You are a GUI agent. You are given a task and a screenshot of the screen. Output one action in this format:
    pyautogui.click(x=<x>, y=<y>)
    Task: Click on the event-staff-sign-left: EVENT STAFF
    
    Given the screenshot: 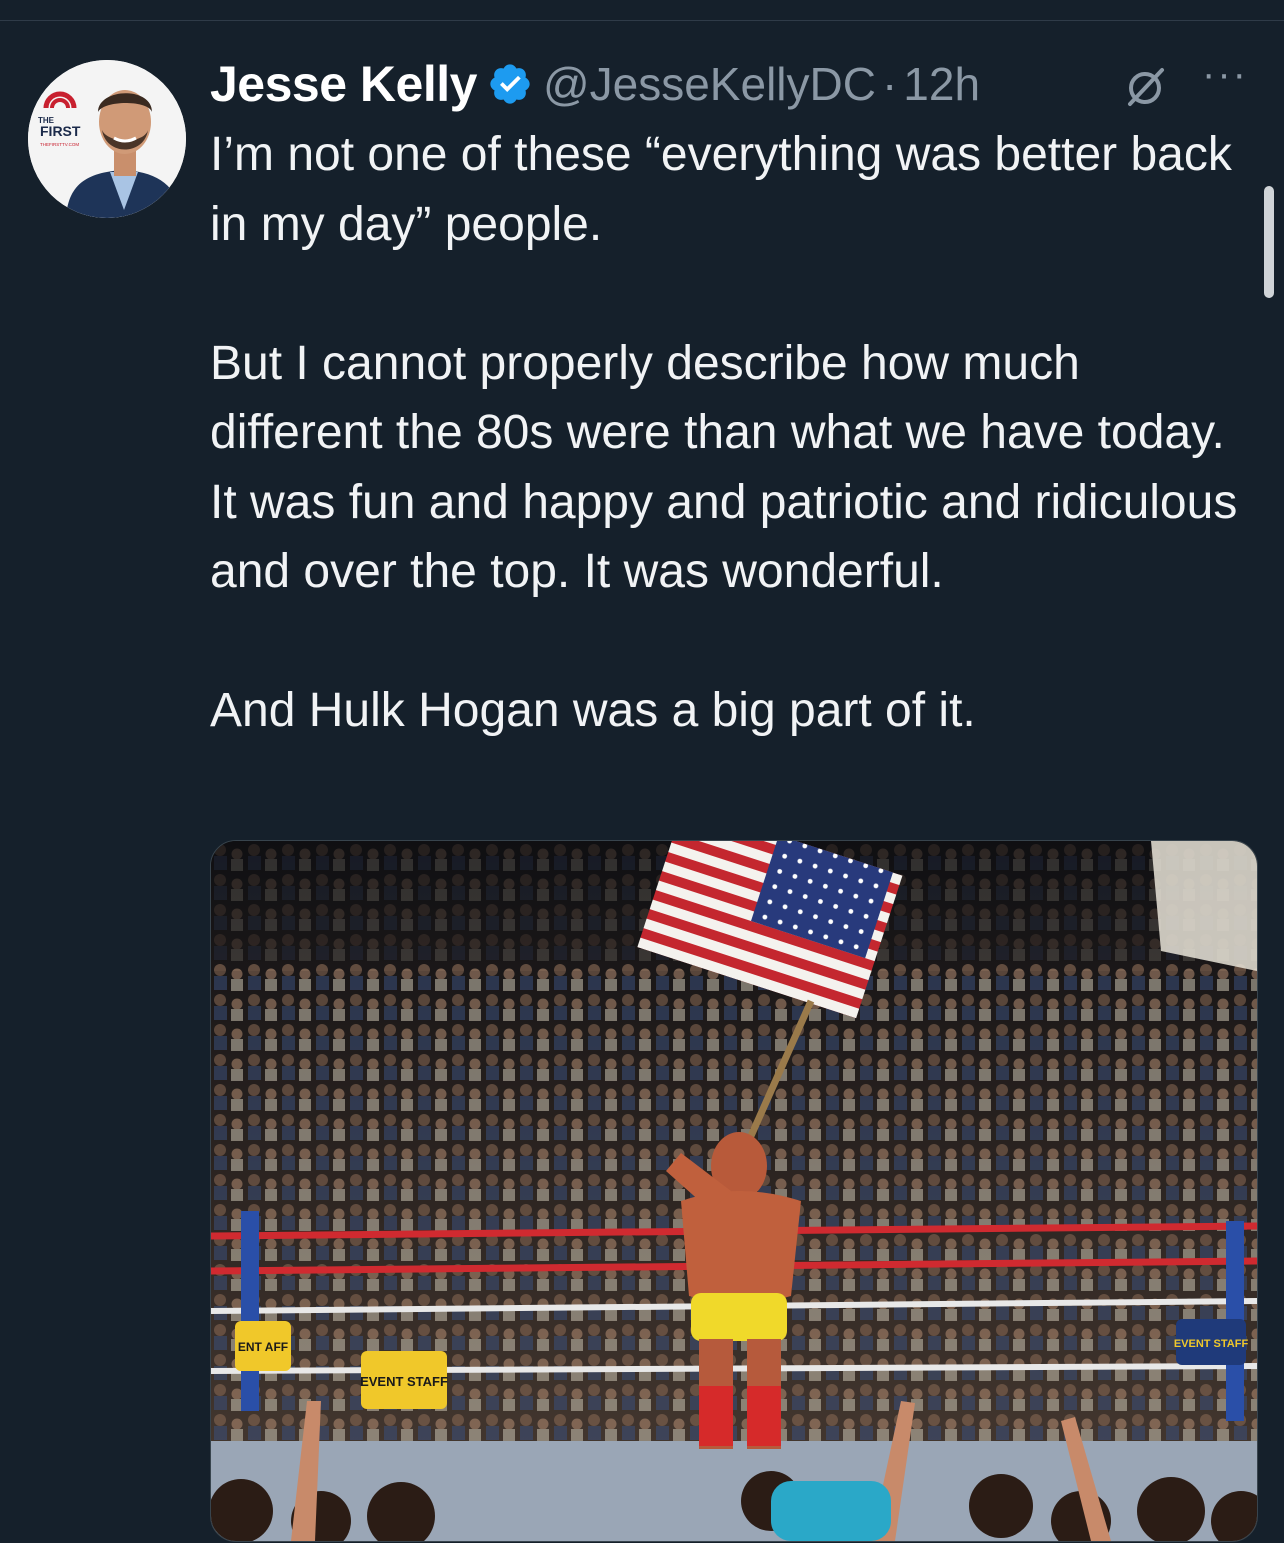 What is the action you would take?
    pyautogui.click(x=404, y=1381)
    